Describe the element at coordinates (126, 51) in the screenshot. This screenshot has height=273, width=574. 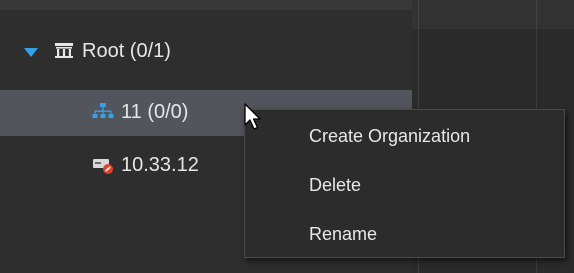
I see `tree-node-label: Root (0/1)` at that location.